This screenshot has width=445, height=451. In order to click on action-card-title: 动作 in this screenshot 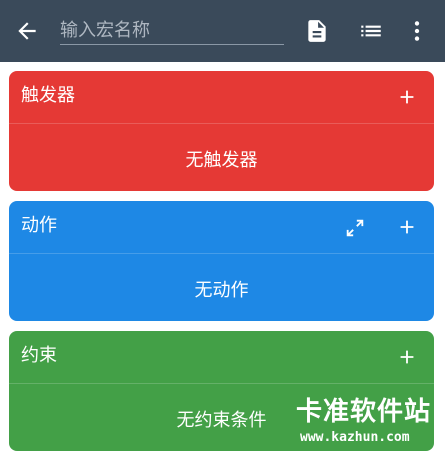, I will do `click(39, 225)`.